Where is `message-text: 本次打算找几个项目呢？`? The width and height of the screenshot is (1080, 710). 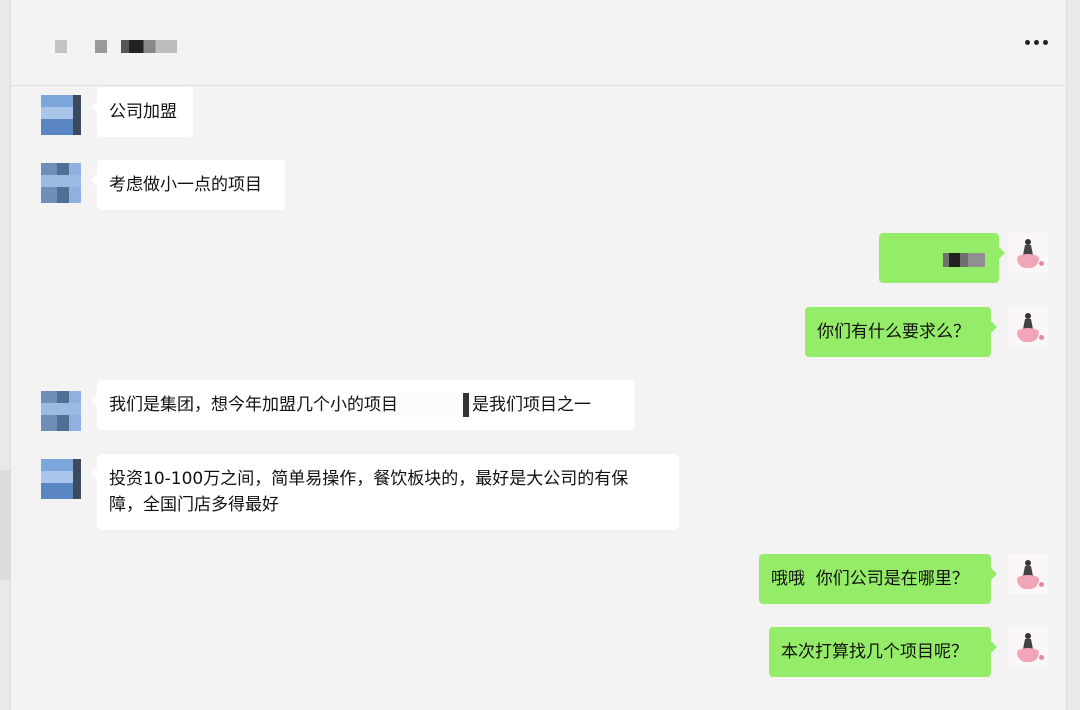 message-text: 本次打算找几个项目呢？ is located at coordinates (874, 652).